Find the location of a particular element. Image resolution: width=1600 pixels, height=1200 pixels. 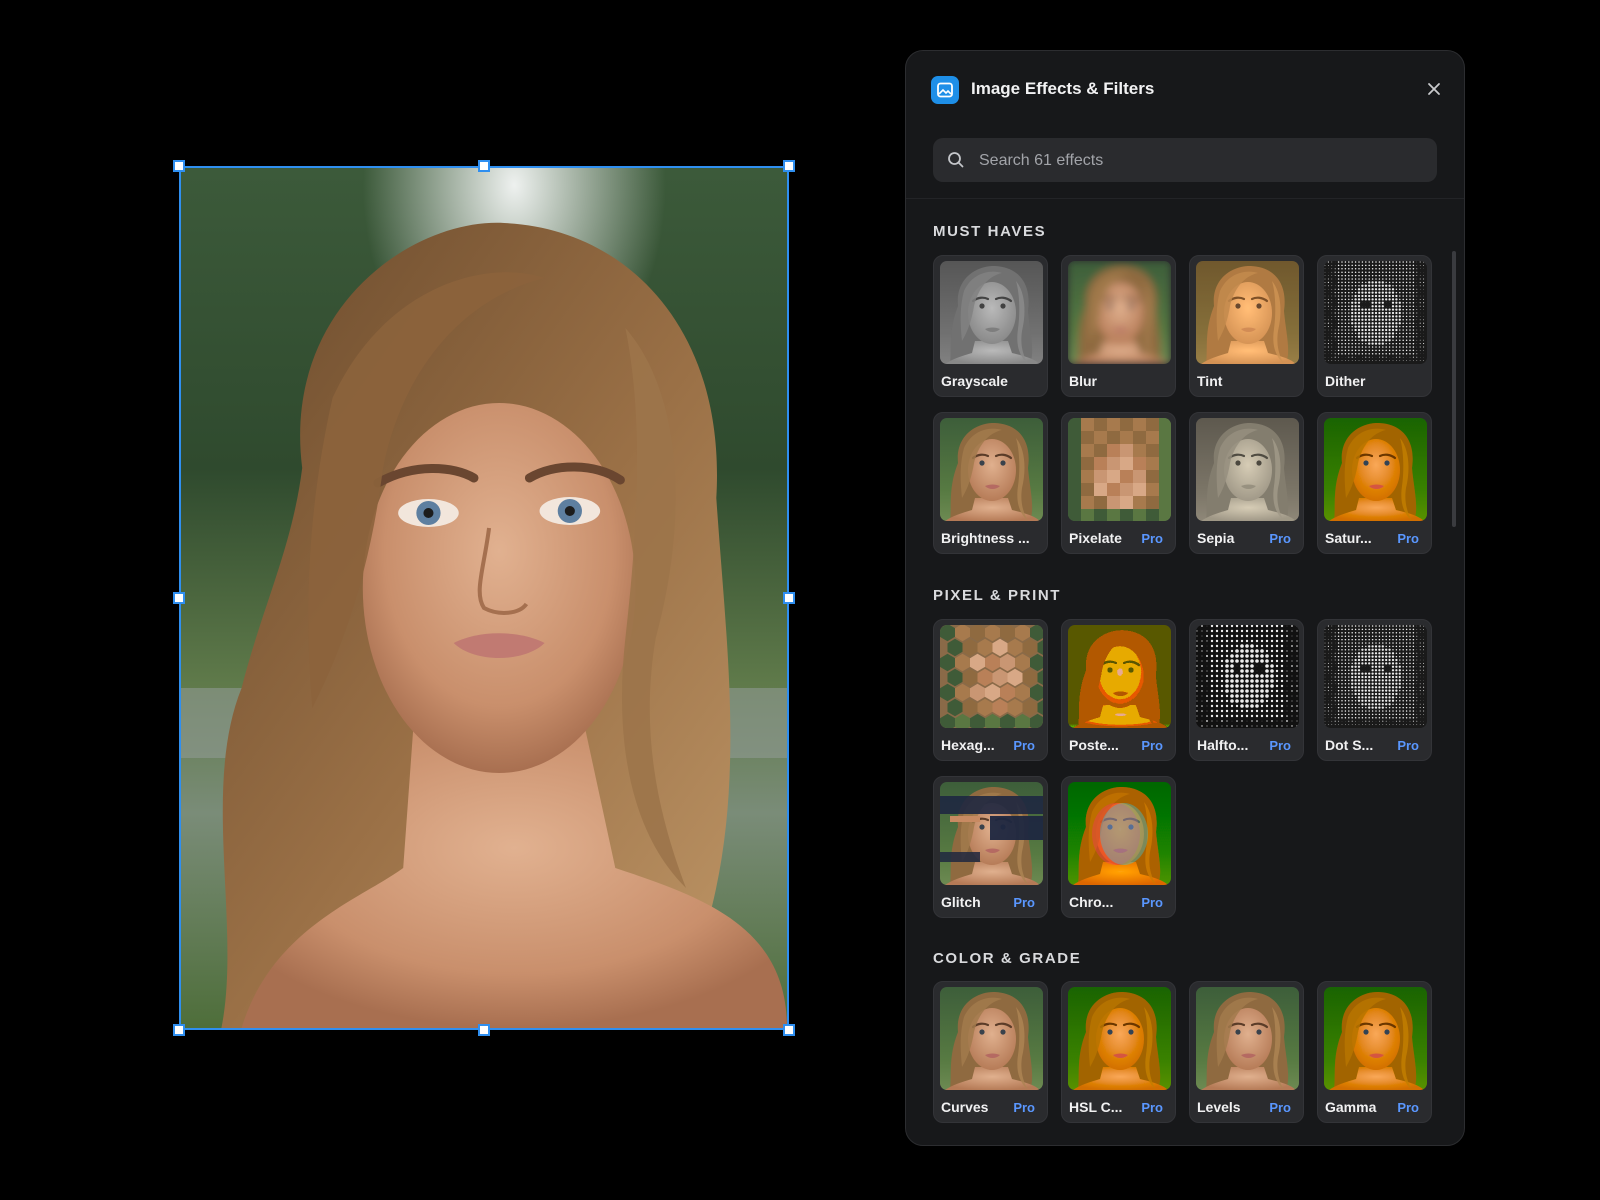

effect-label: Curves is located at coordinates (965, 1107).